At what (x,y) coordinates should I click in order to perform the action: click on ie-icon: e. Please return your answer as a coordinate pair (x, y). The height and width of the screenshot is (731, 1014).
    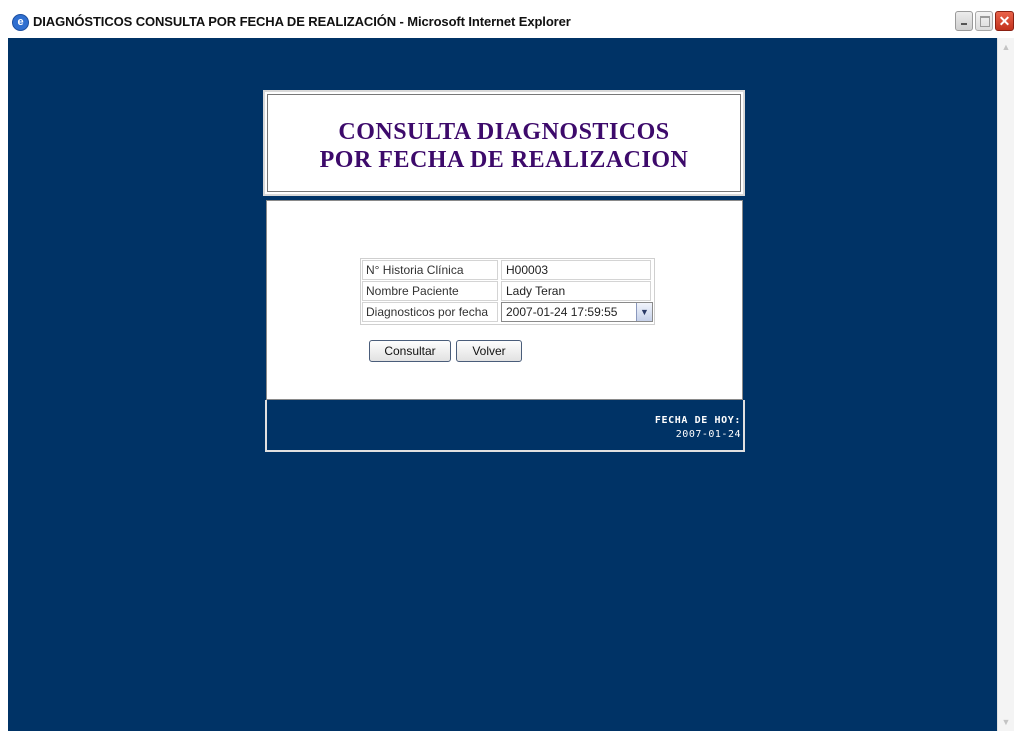
    Looking at the image, I should click on (20, 22).